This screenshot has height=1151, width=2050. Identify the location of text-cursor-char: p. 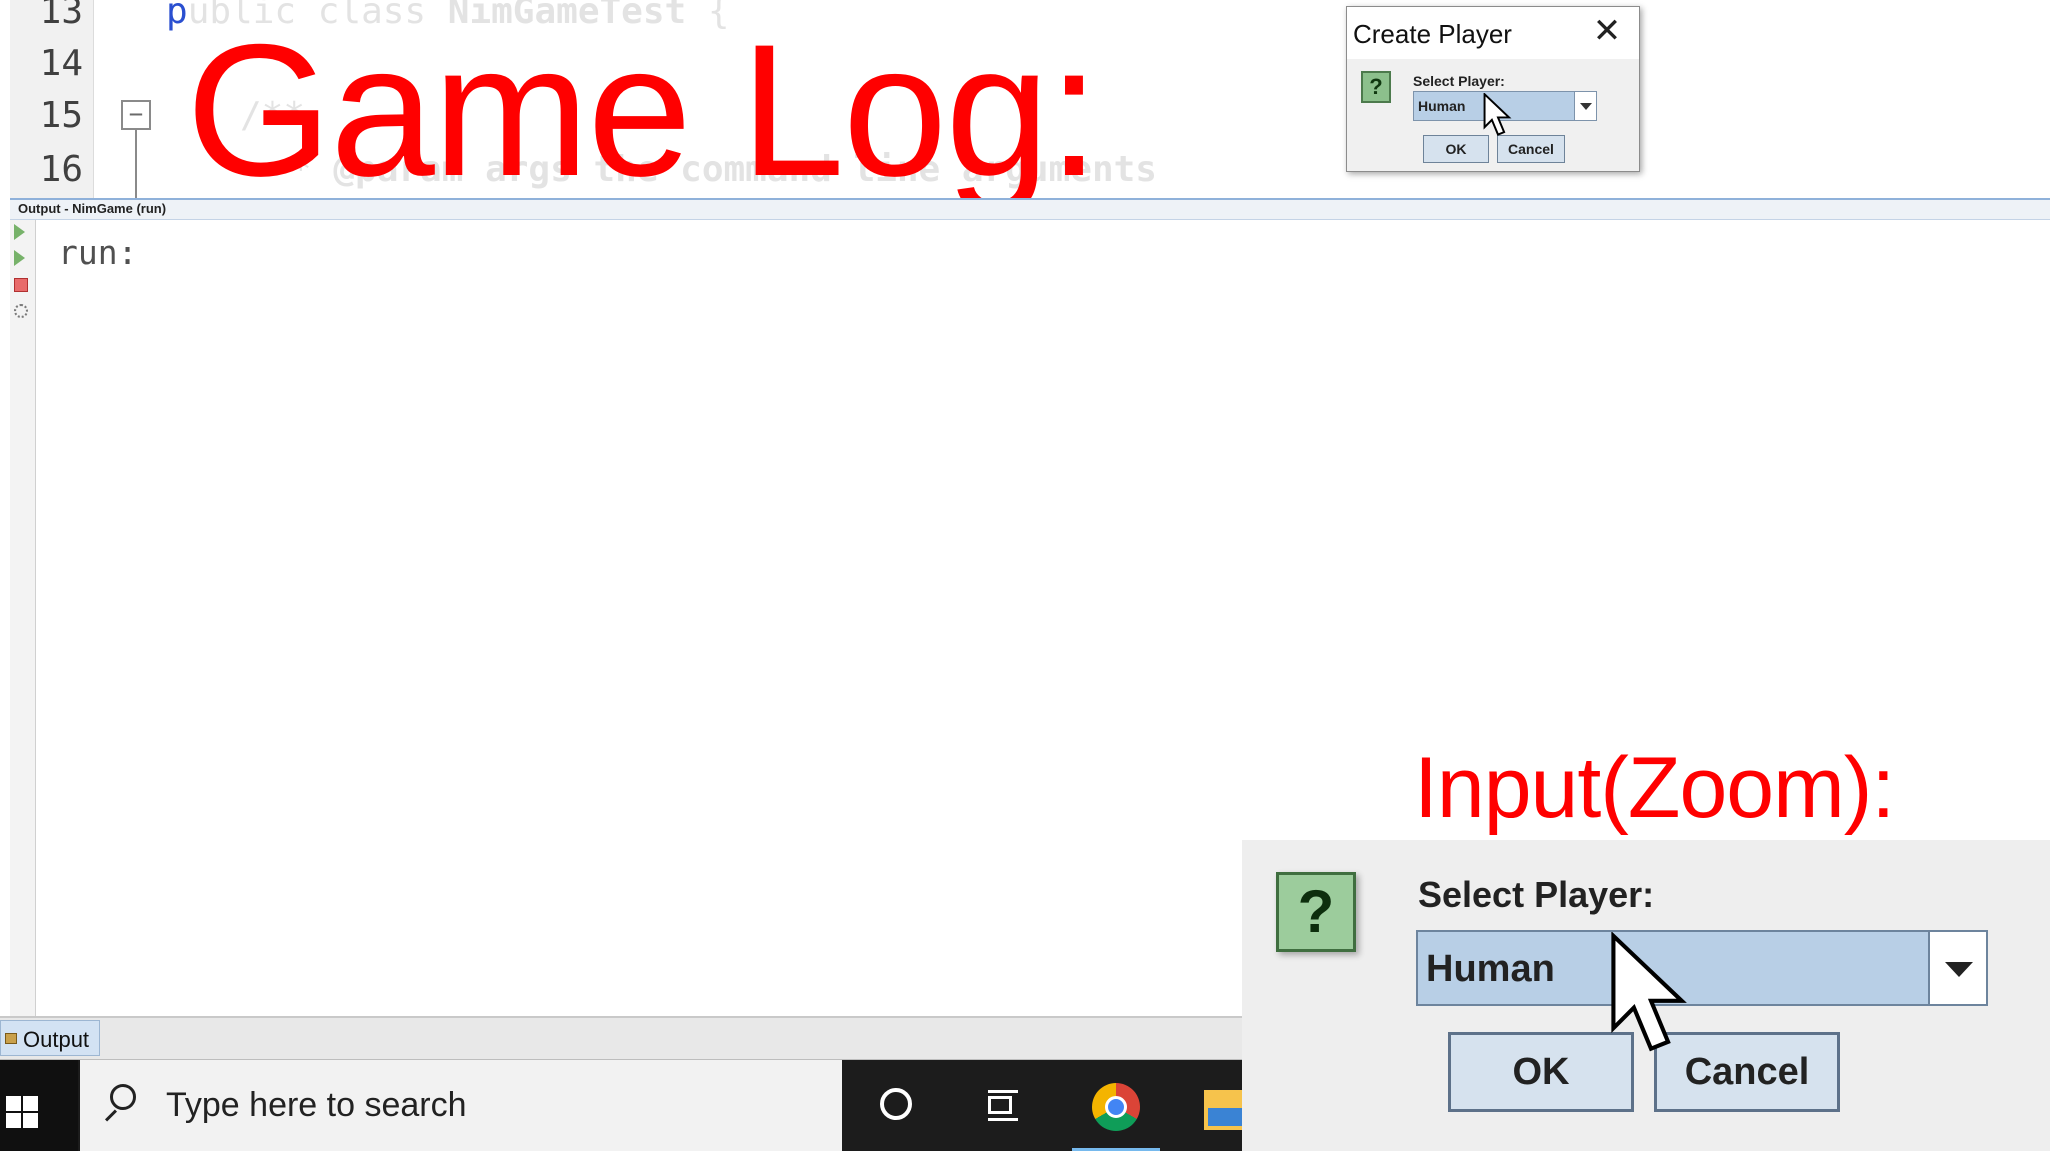
(177, 16).